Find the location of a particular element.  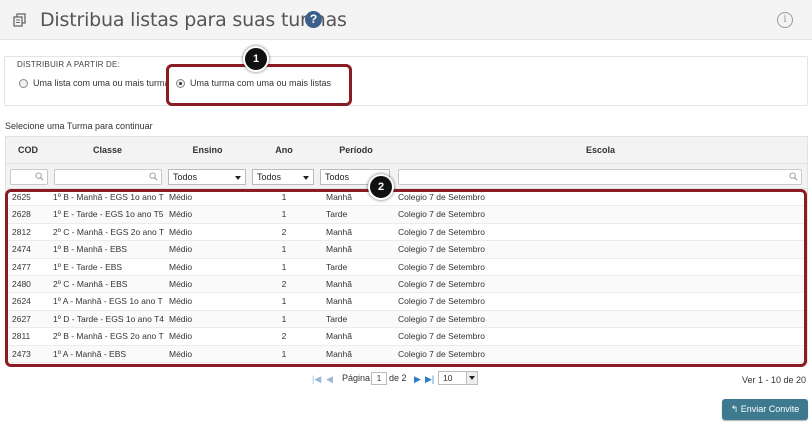

grid-header: COD Classe Ensino Ano Período Escola is located at coordinates (406, 149).